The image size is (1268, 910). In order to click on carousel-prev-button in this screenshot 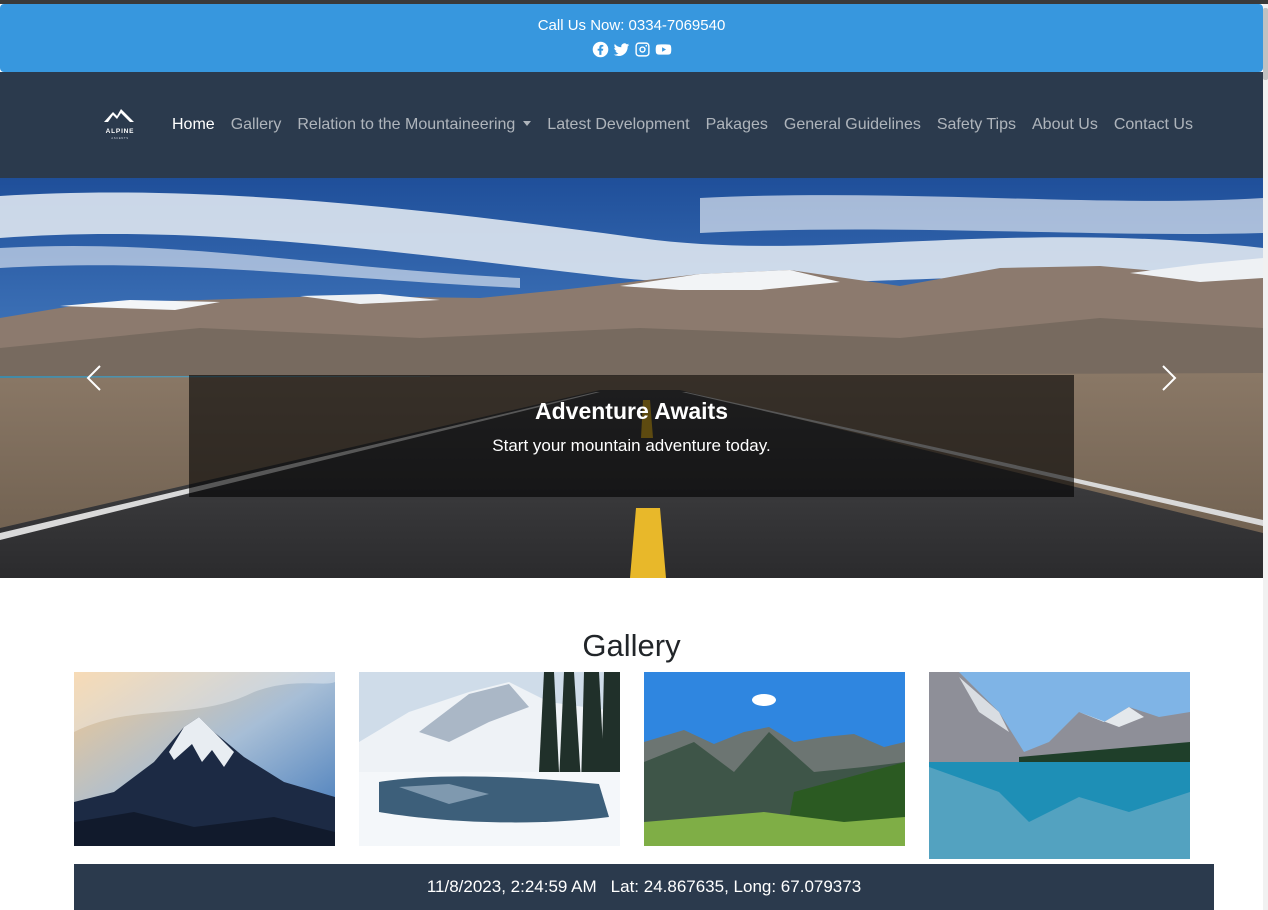, I will do `click(95, 378)`.